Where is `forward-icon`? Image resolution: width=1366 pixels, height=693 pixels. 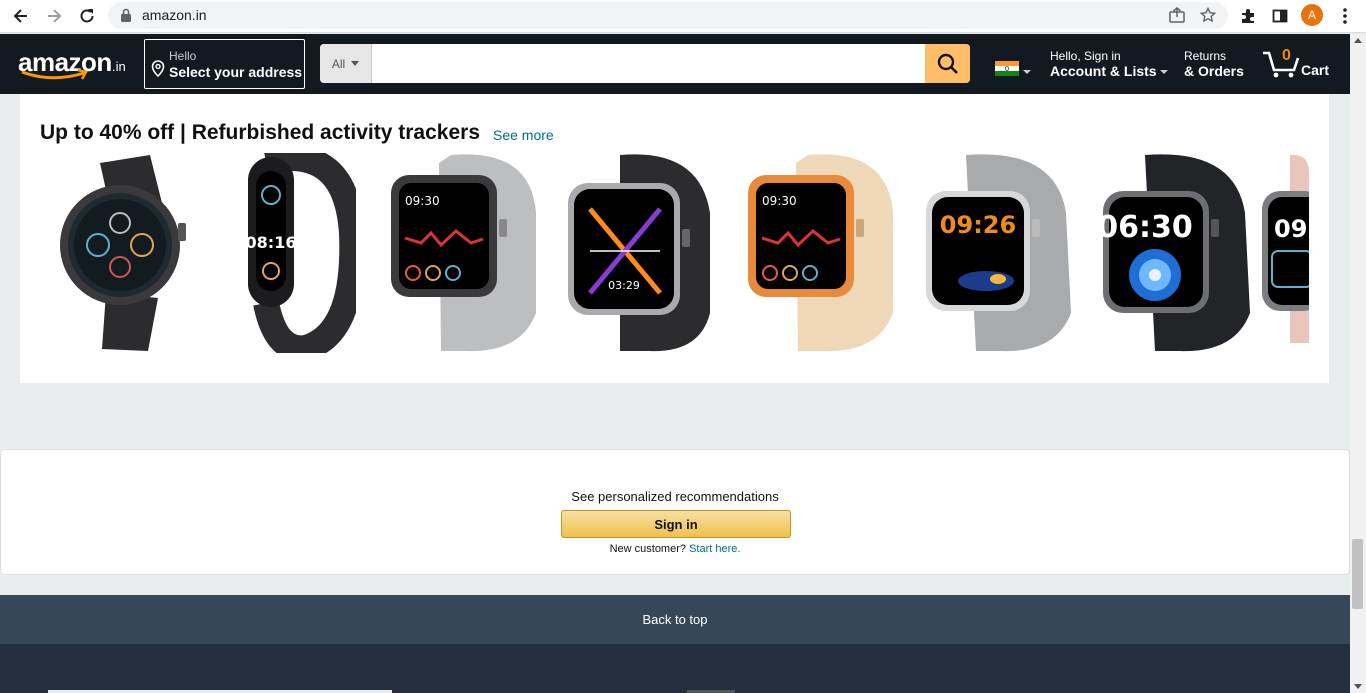
forward-icon is located at coordinates (54, 16).